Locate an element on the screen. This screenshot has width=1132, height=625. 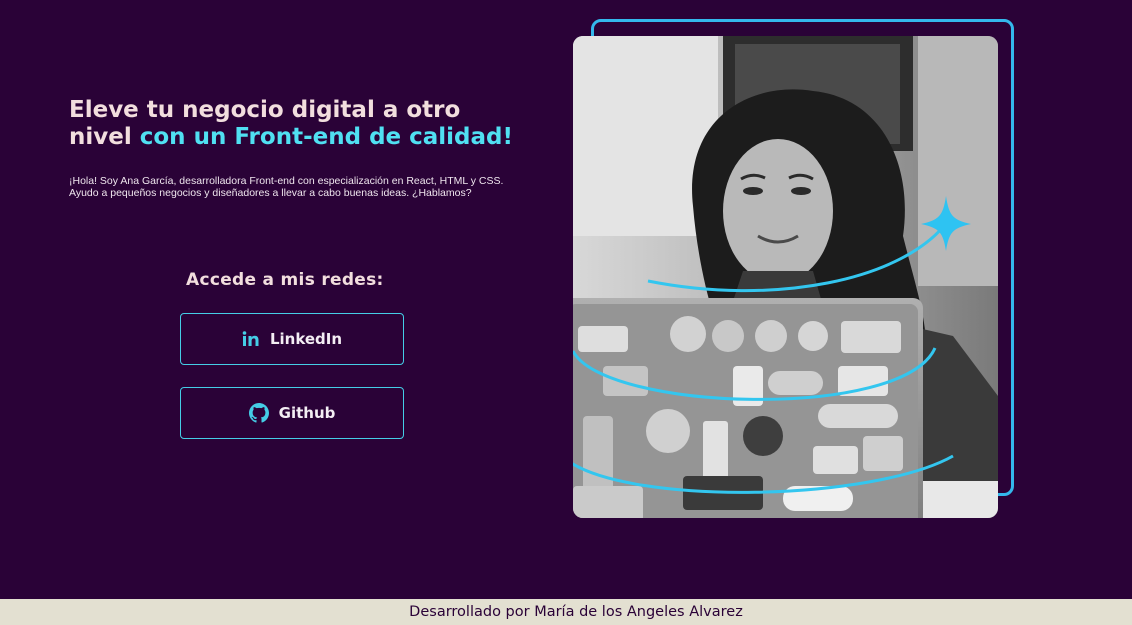
github-button: Github is located at coordinates (292, 413).